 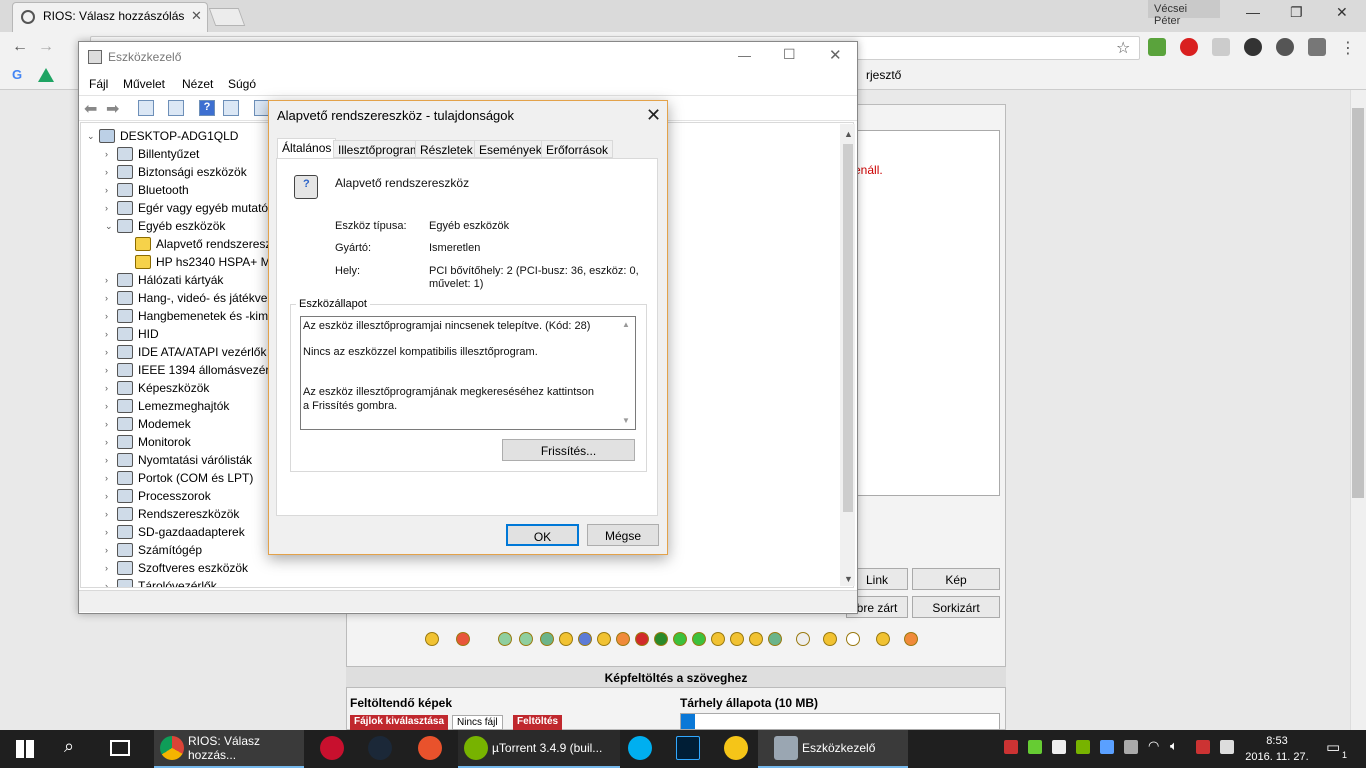 I want to click on volume-icon: 🔈︎, so click(x=1174, y=746).